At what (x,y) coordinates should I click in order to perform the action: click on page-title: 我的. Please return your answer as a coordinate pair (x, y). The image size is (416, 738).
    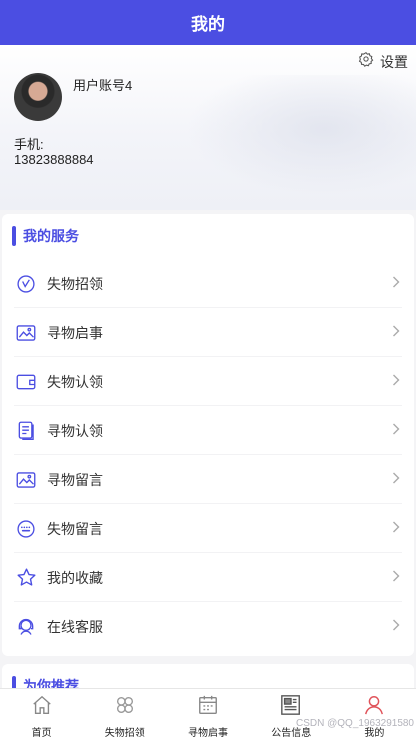
    Looking at the image, I should click on (208, 24).